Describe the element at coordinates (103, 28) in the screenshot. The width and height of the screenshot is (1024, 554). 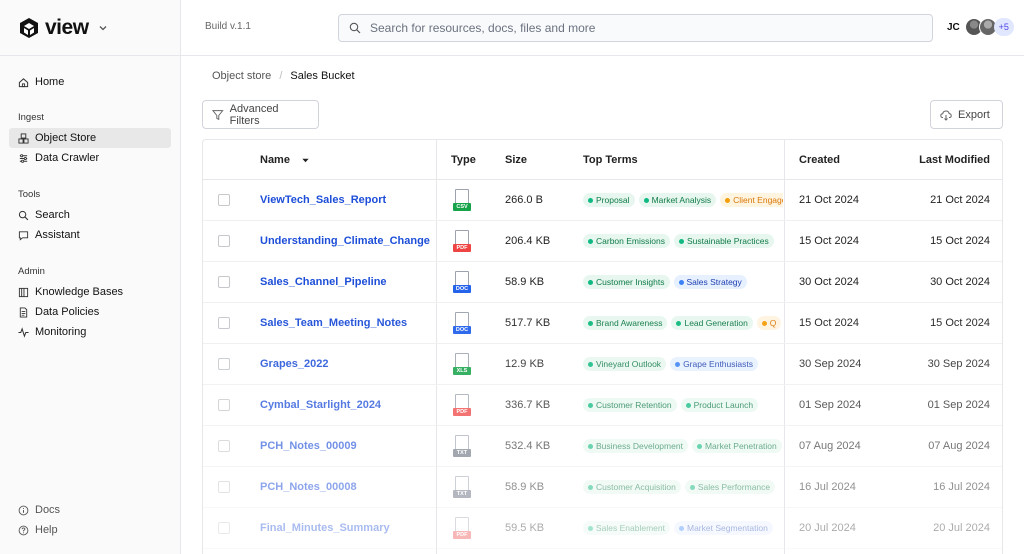
I see `chevron-down-icon` at that location.